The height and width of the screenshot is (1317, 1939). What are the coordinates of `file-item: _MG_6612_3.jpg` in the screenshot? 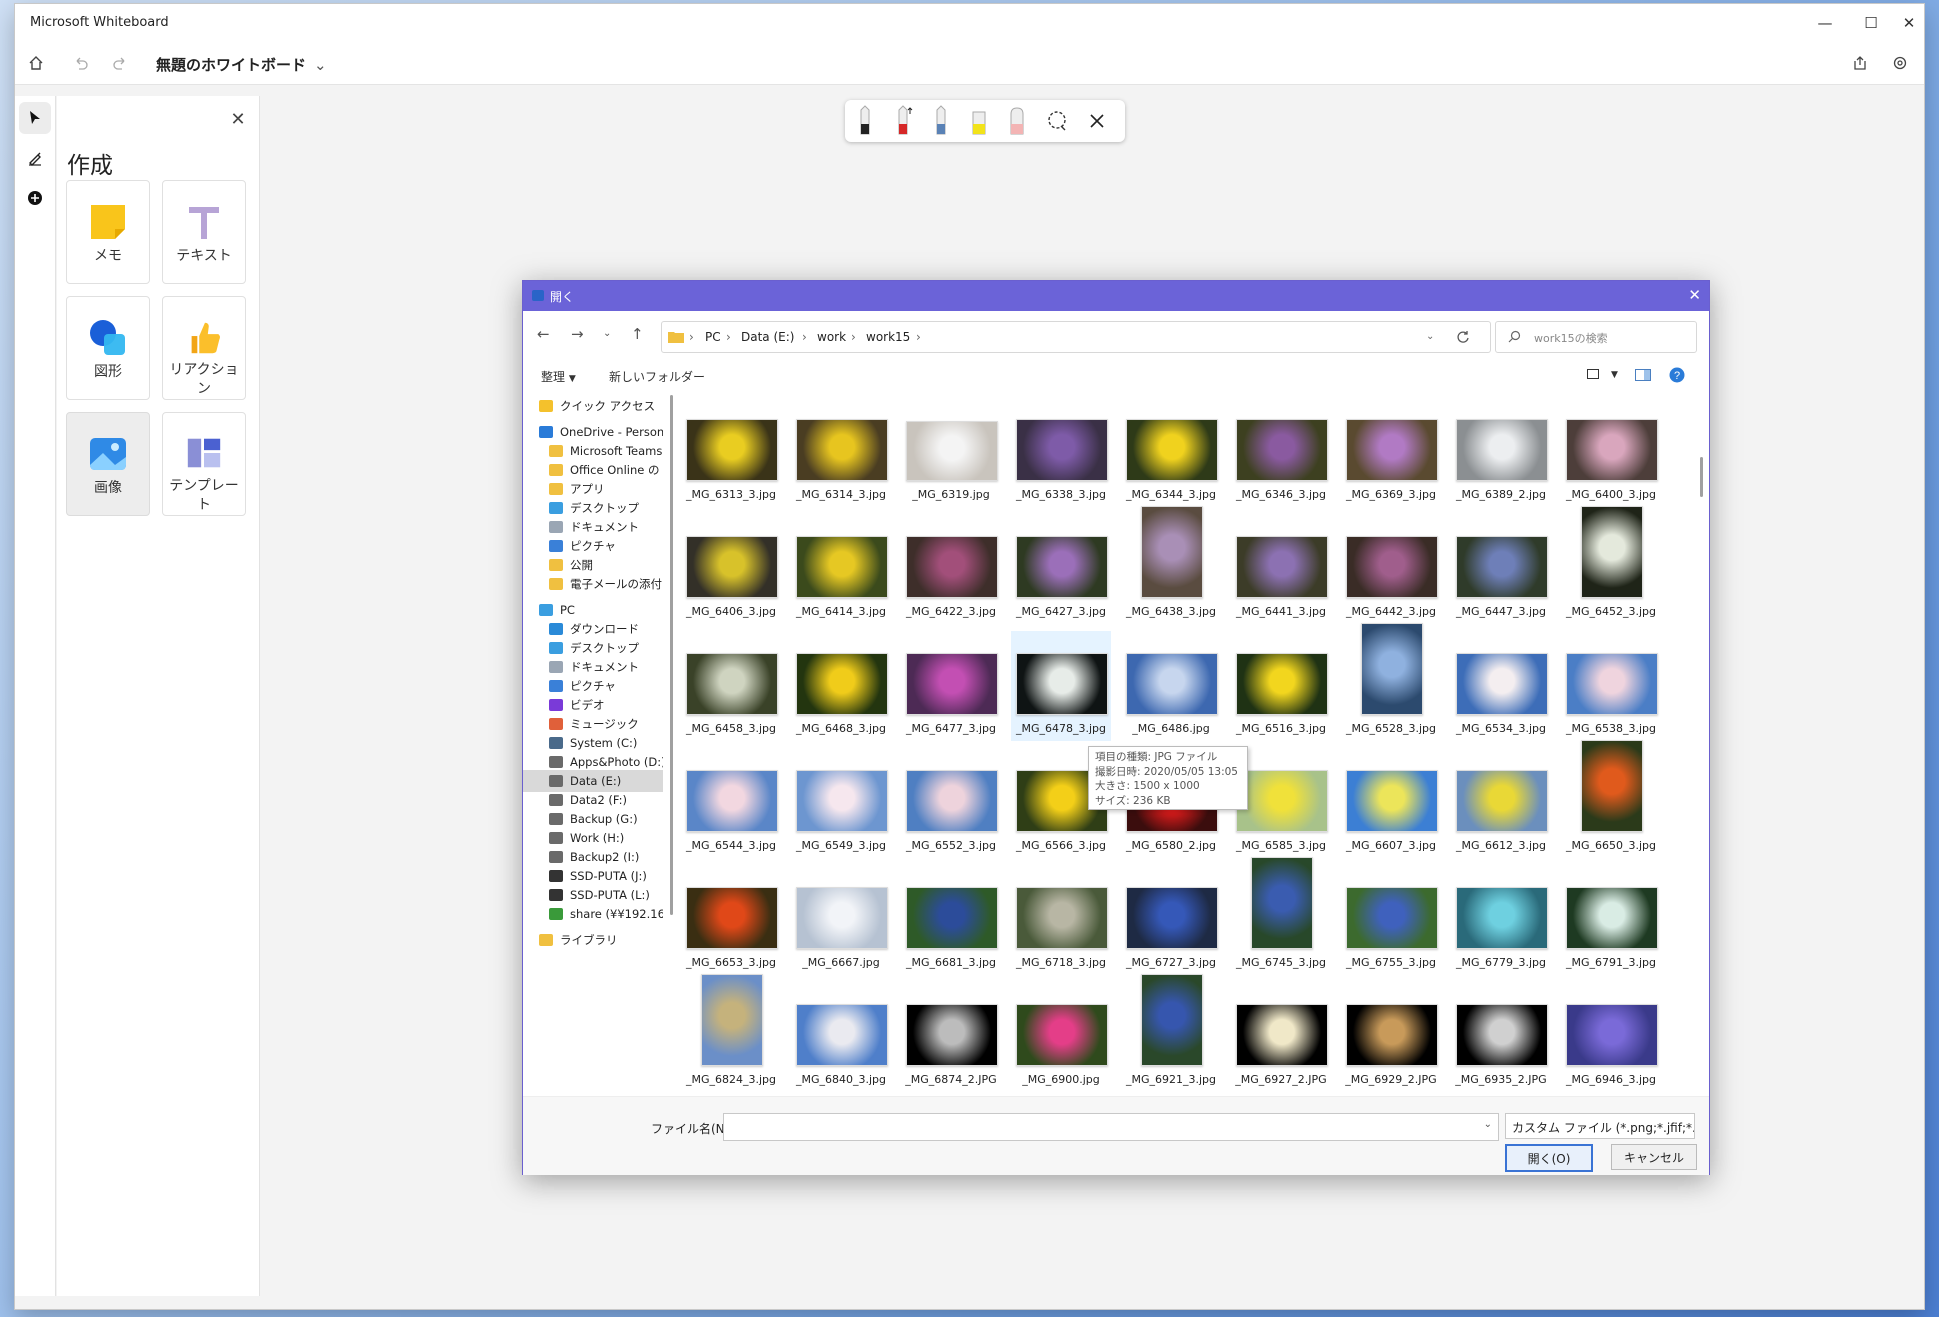 It's located at (1501, 803).